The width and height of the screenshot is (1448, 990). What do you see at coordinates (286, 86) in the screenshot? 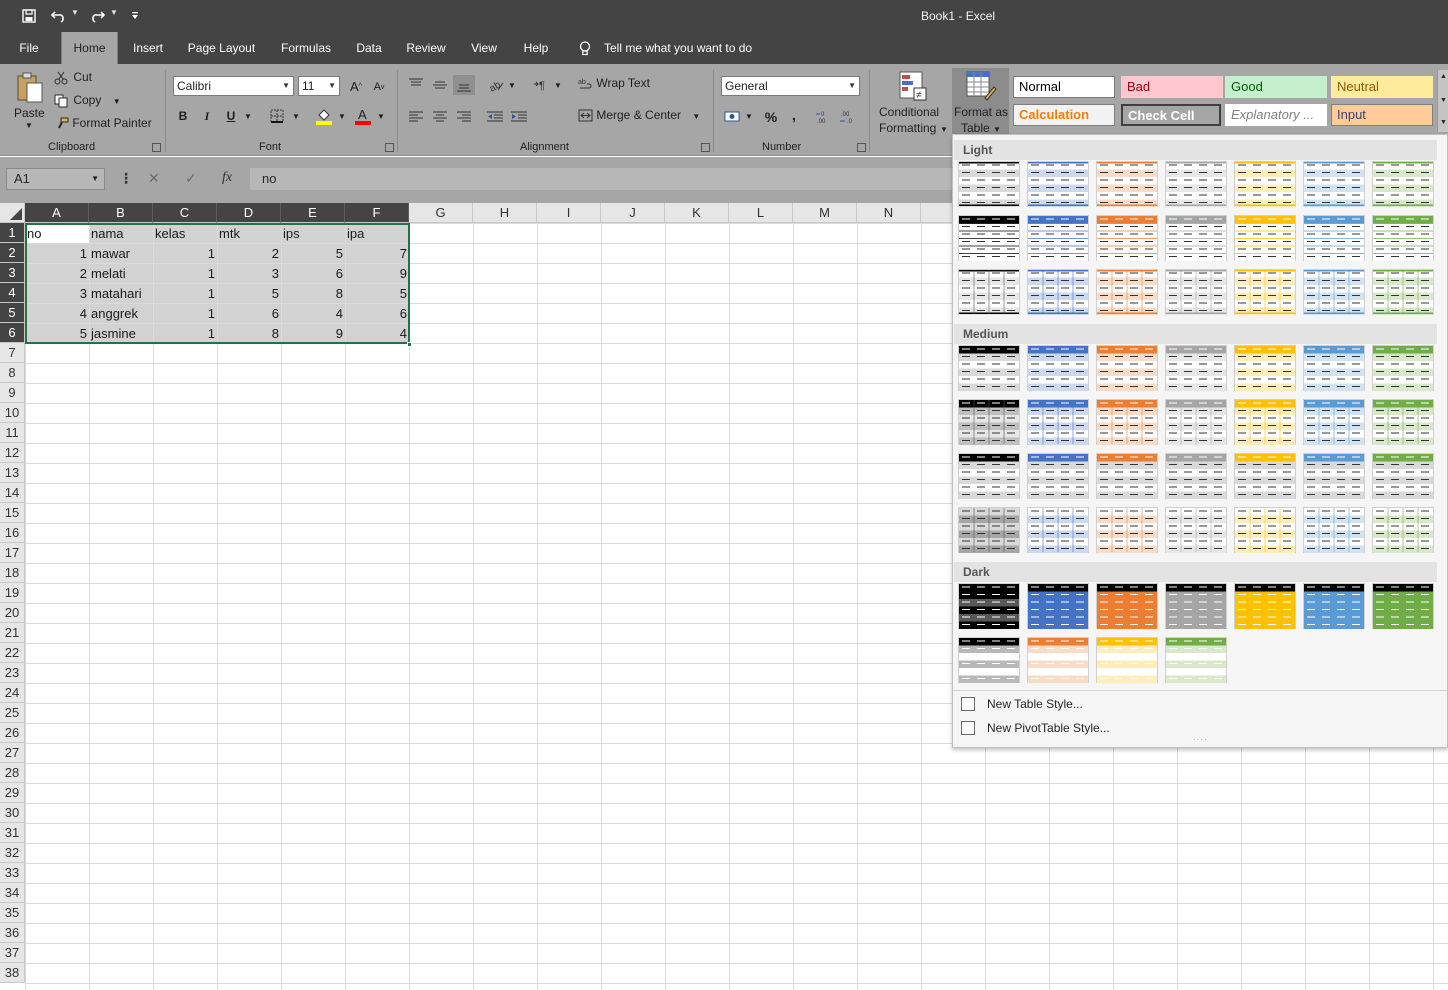
I see `font-name-dropdown-icon: ▼` at bounding box center [286, 86].